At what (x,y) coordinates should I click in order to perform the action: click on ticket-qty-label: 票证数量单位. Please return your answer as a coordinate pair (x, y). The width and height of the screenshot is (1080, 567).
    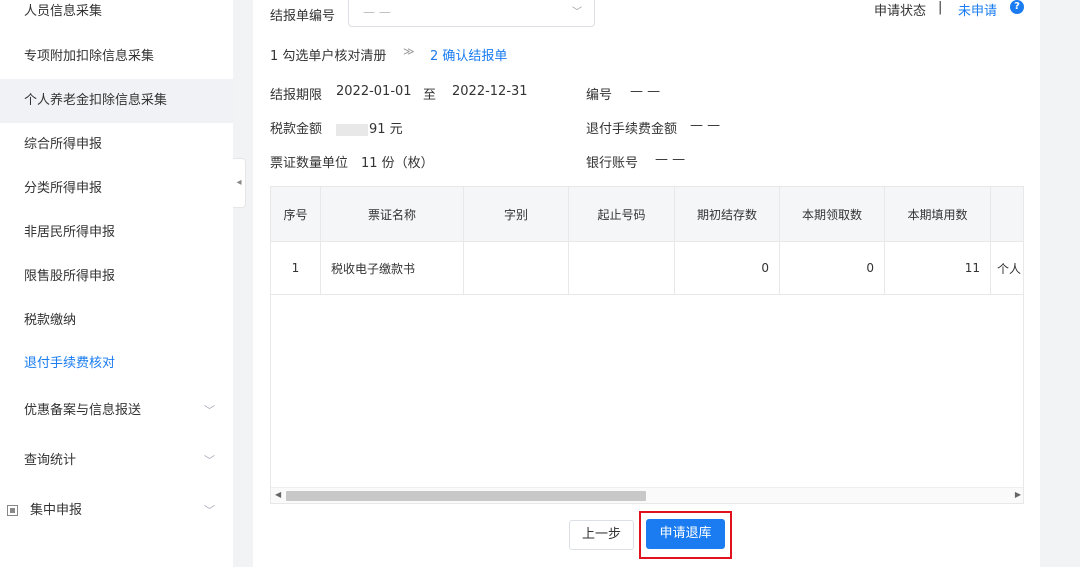
    Looking at the image, I should click on (309, 163).